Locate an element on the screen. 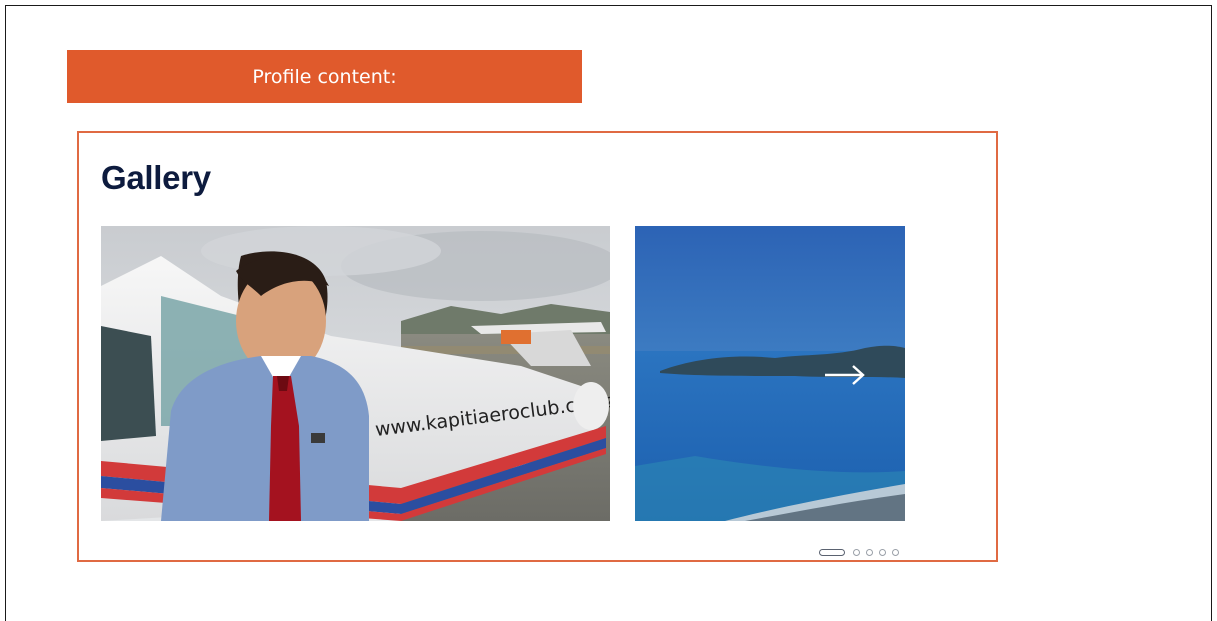 The height and width of the screenshot is (621, 1217). section-banner: Profile content: is located at coordinates (324, 76).